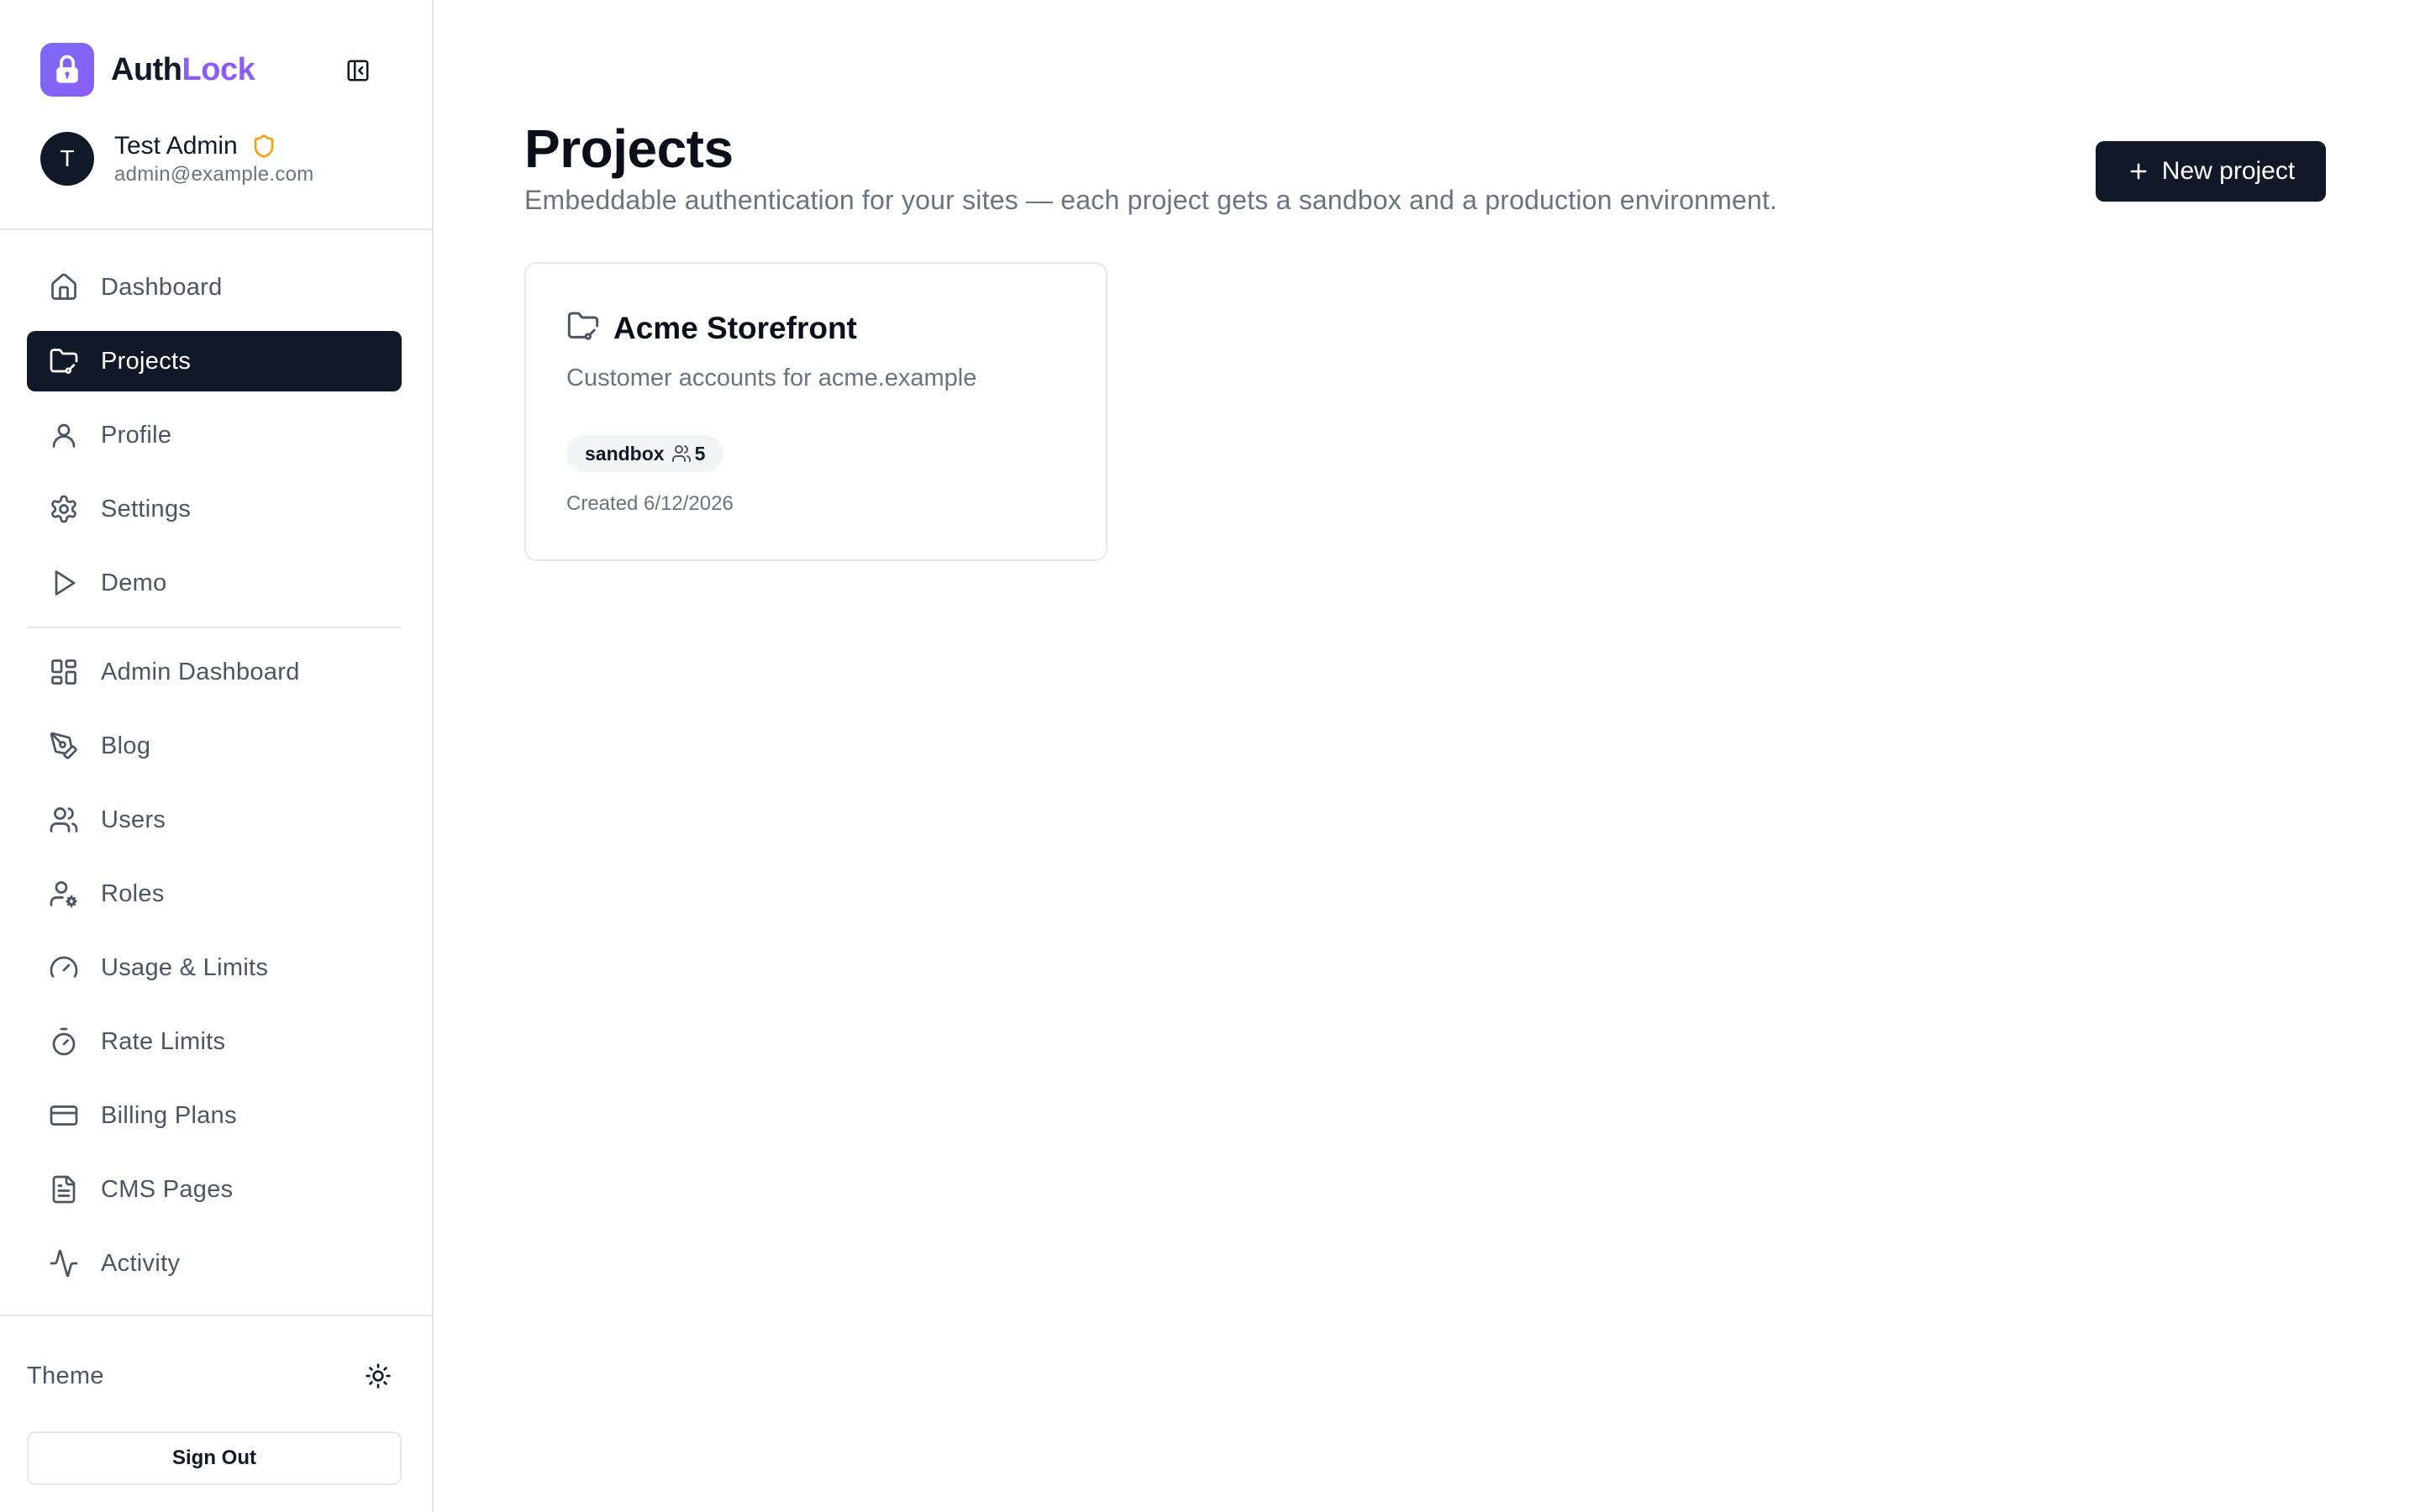 Image resolution: width=2420 pixels, height=1512 pixels. I want to click on brand-name: AuthLock, so click(183, 70).